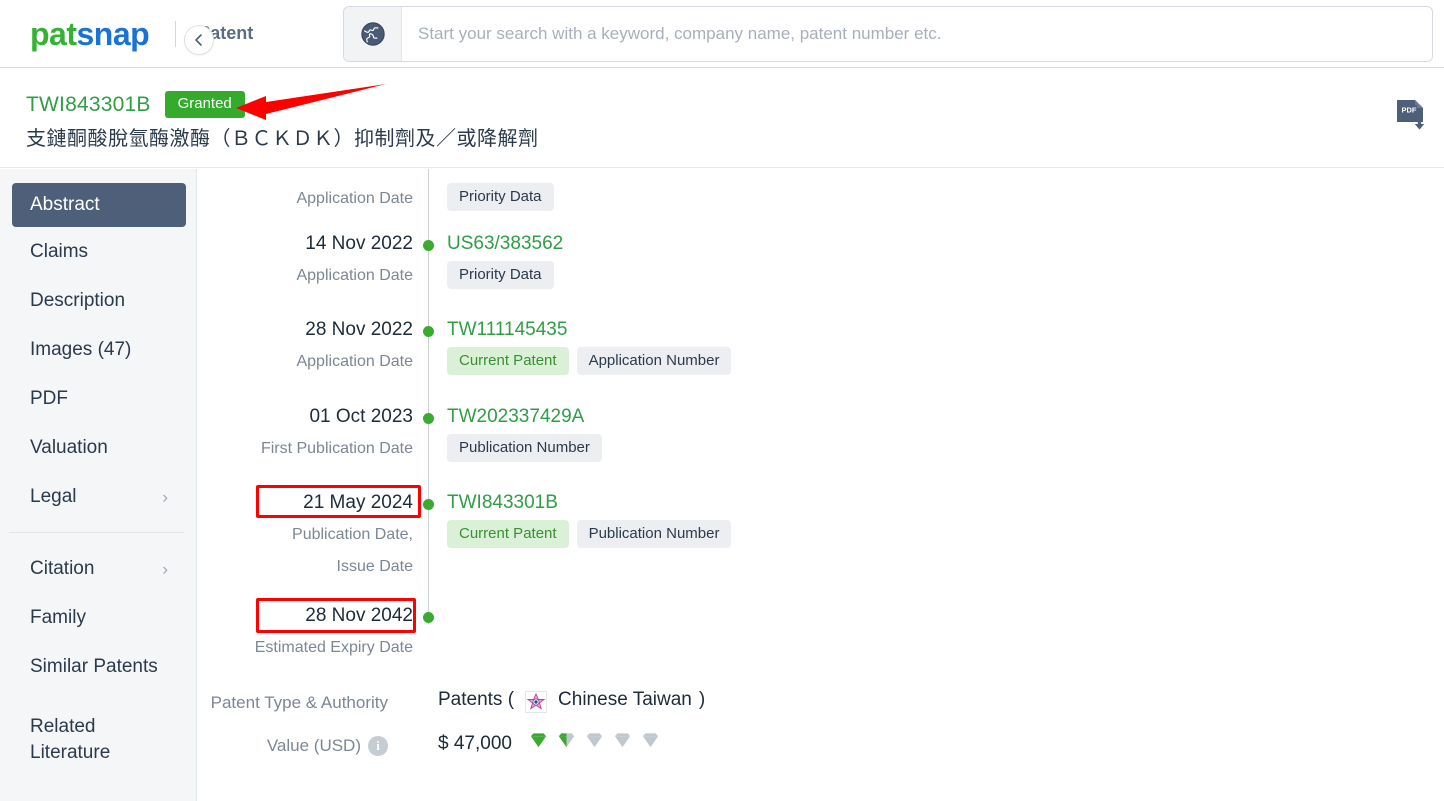 The height and width of the screenshot is (801, 1444). I want to click on patent-title: 支鏈酮酸脫氫酶激酶（ＢＣＫＤＫ）抑制劑及／或降解劑, so click(282, 139).